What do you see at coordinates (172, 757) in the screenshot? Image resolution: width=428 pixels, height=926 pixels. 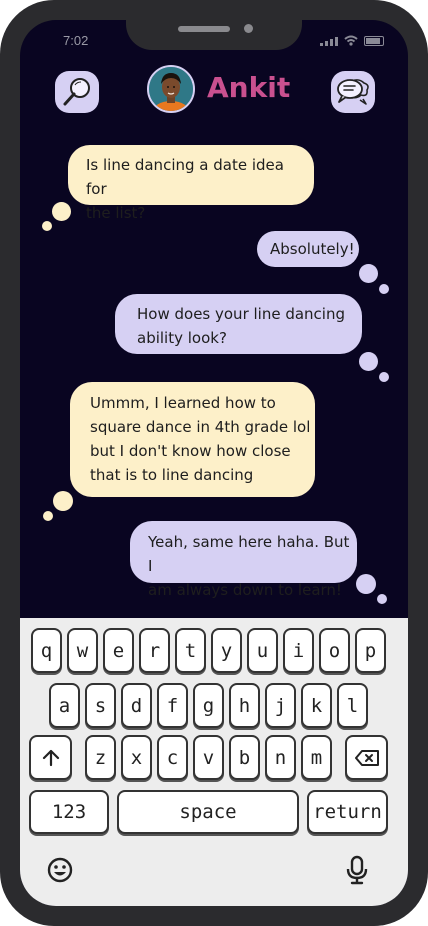 I see `key-c: c` at bounding box center [172, 757].